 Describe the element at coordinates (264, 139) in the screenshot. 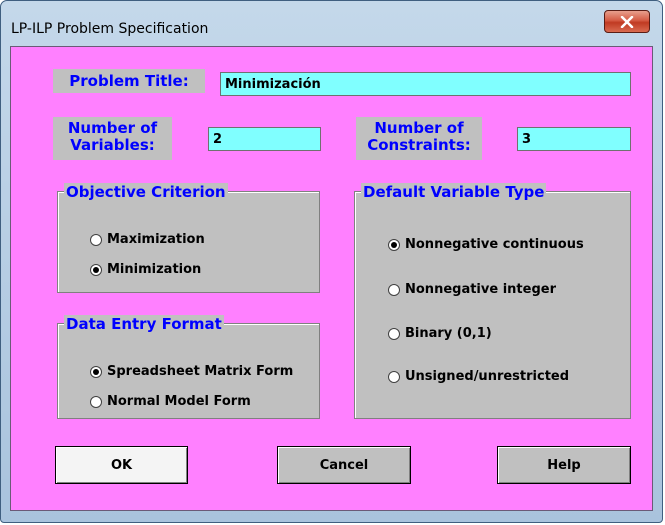

I see `num-variables-input` at that location.